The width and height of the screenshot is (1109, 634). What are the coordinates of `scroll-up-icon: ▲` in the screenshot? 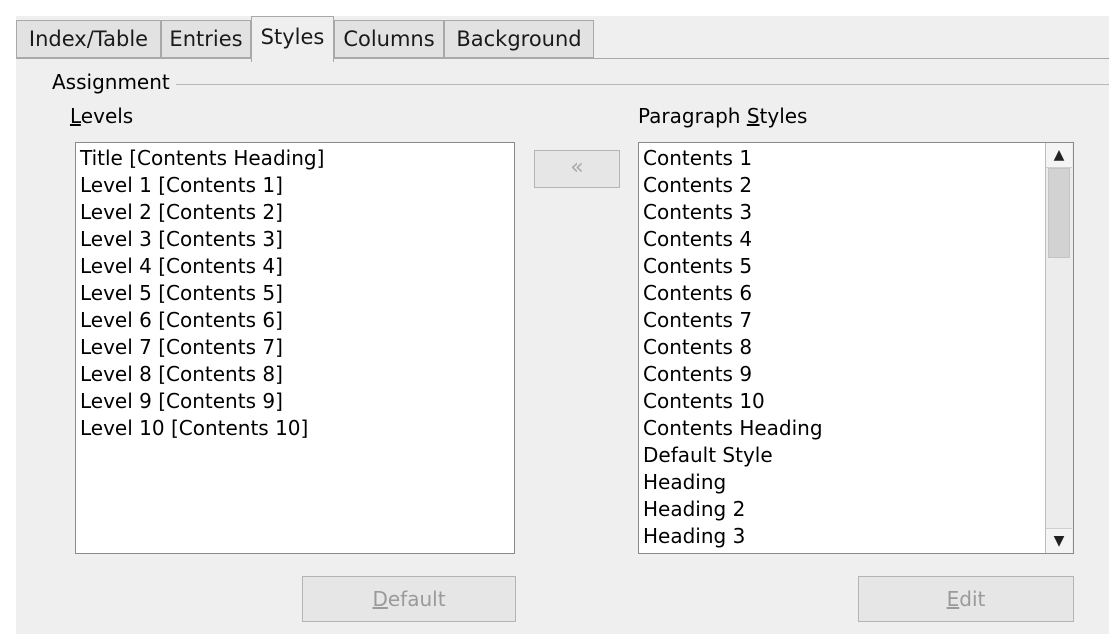 It's located at (1059, 155).